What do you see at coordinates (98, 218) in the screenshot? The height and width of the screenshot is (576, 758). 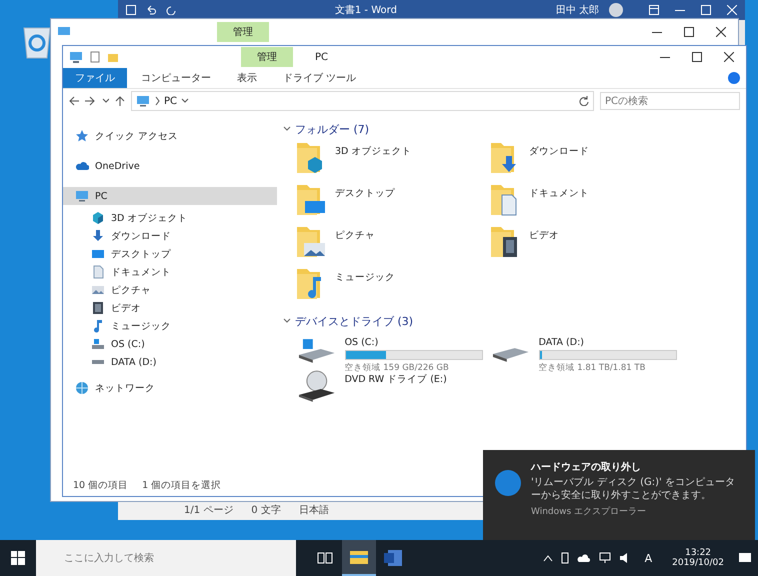 I see `cube-icon` at bounding box center [98, 218].